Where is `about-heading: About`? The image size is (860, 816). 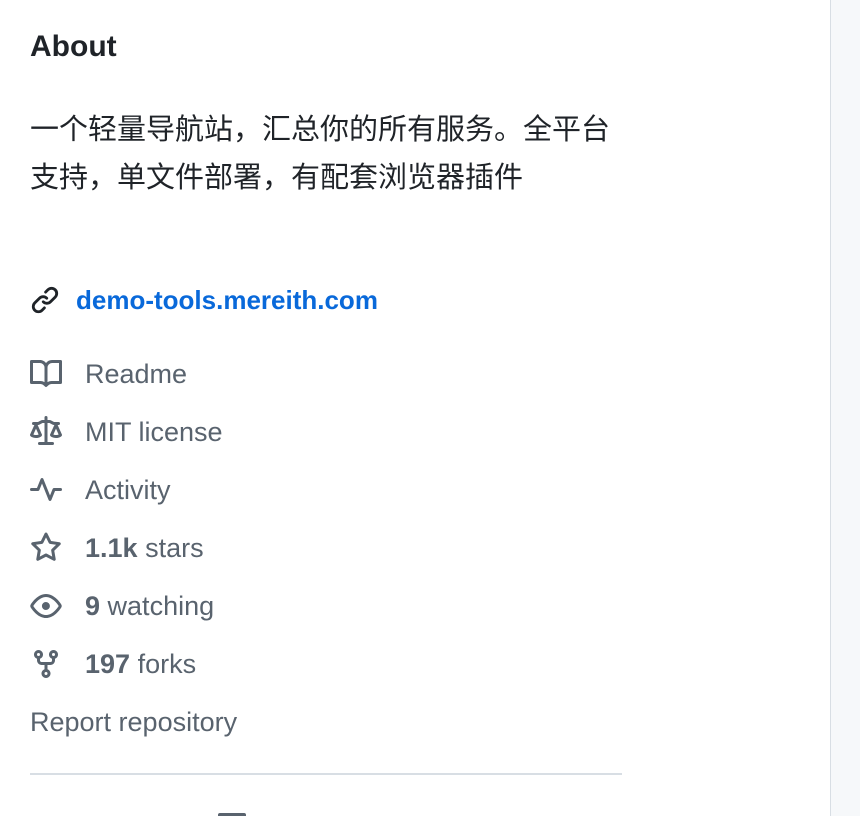 about-heading: About is located at coordinates (73, 46).